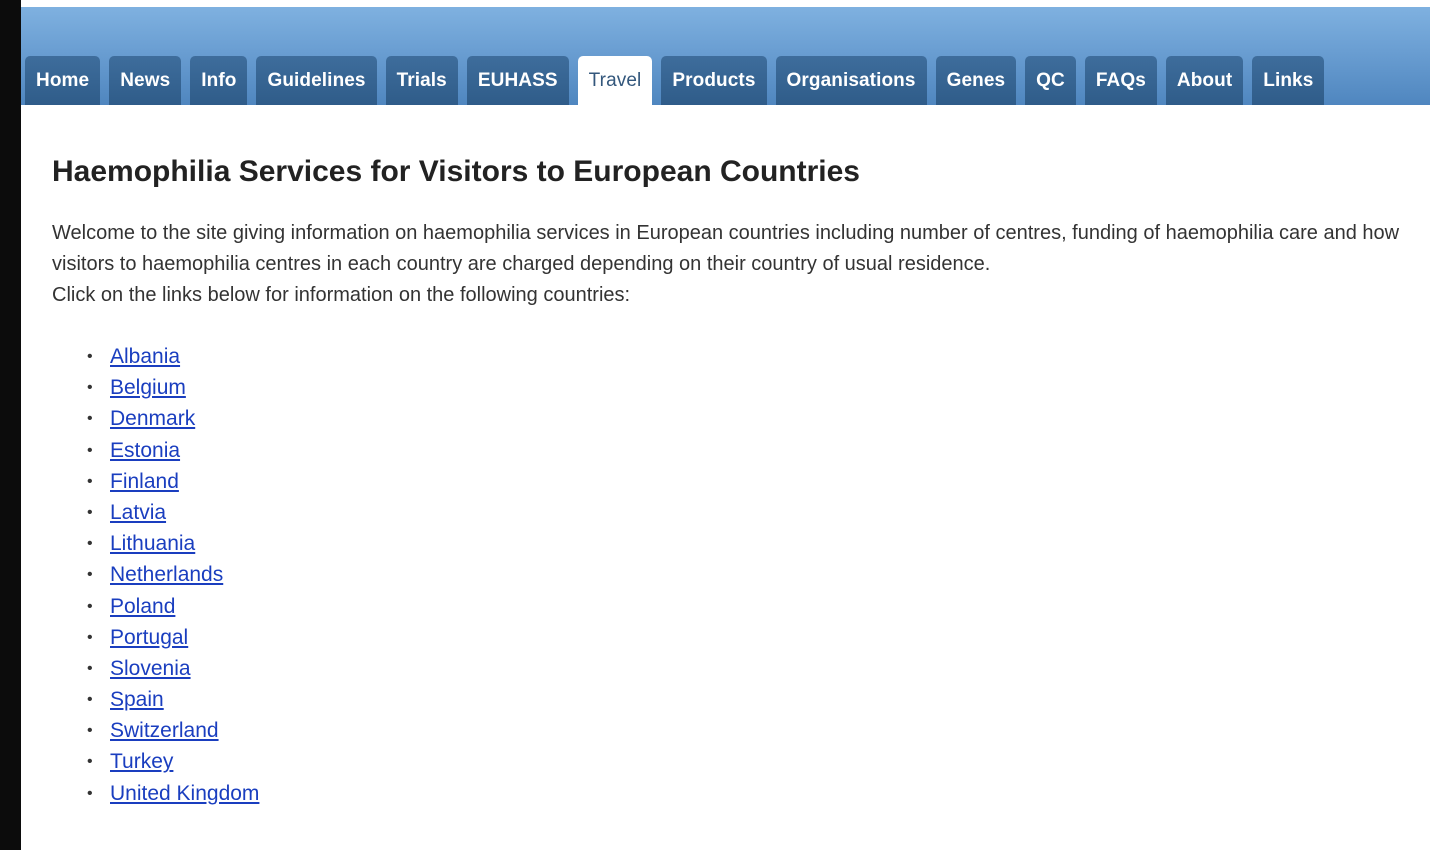 The height and width of the screenshot is (850, 1430). What do you see at coordinates (851, 80) in the screenshot?
I see `tab-organisations: Organisations` at bounding box center [851, 80].